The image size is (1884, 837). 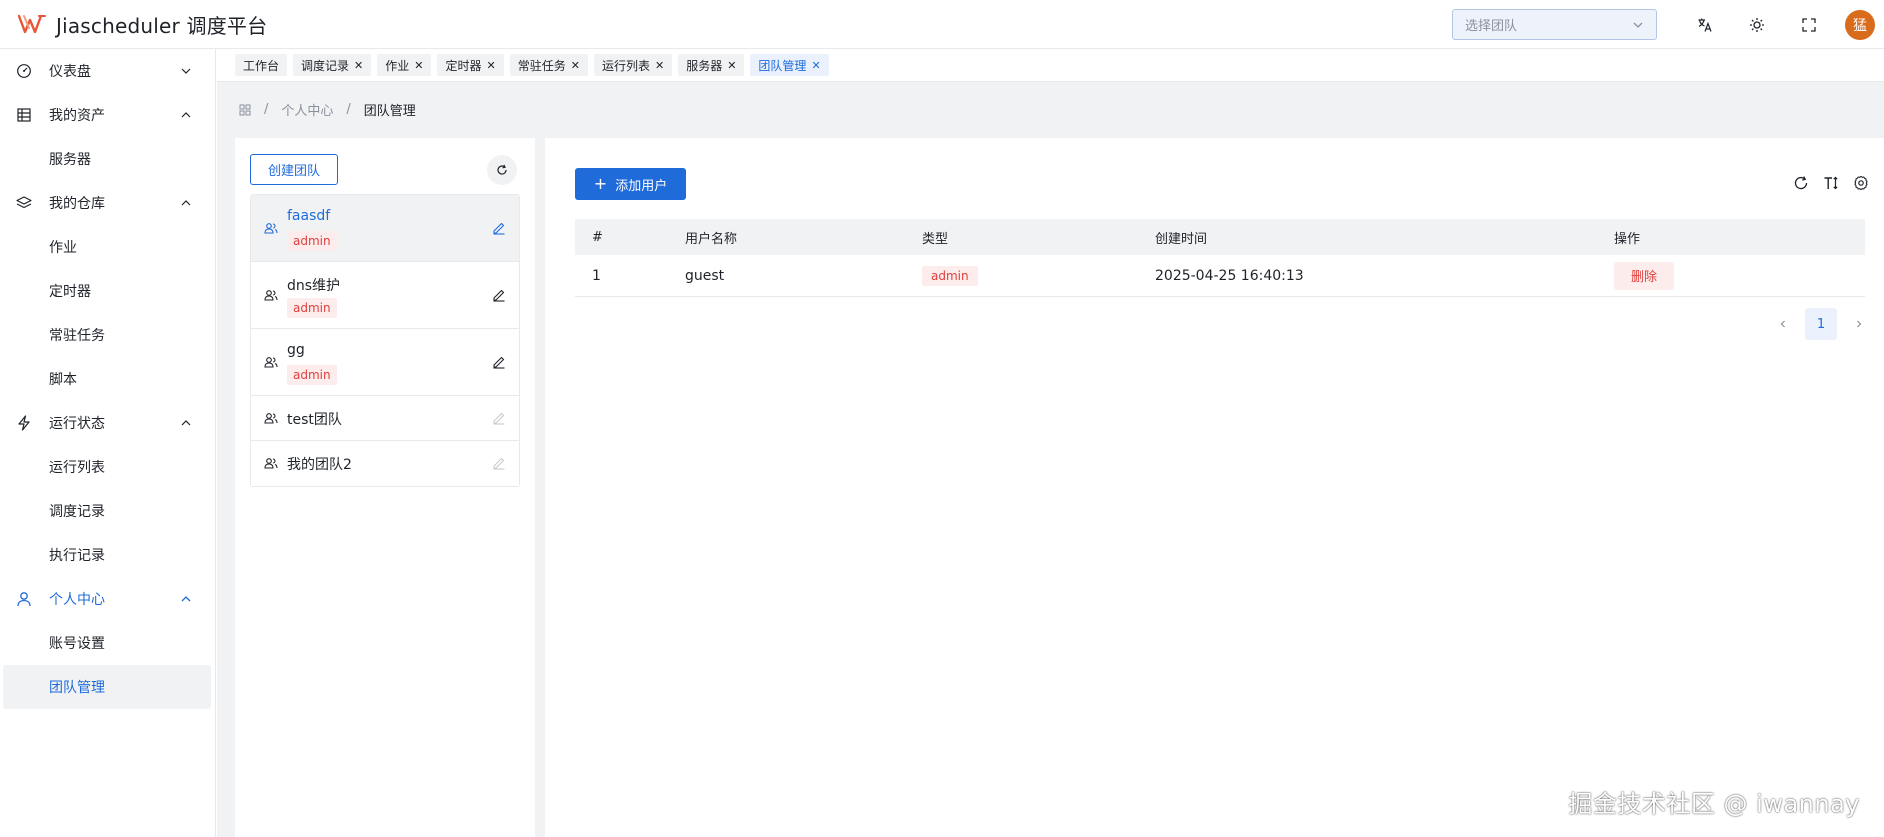 What do you see at coordinates (133, 24) in the screenshot?
I see `brand: Jiascheduler 调度平台` at bounding box center [133, 24].